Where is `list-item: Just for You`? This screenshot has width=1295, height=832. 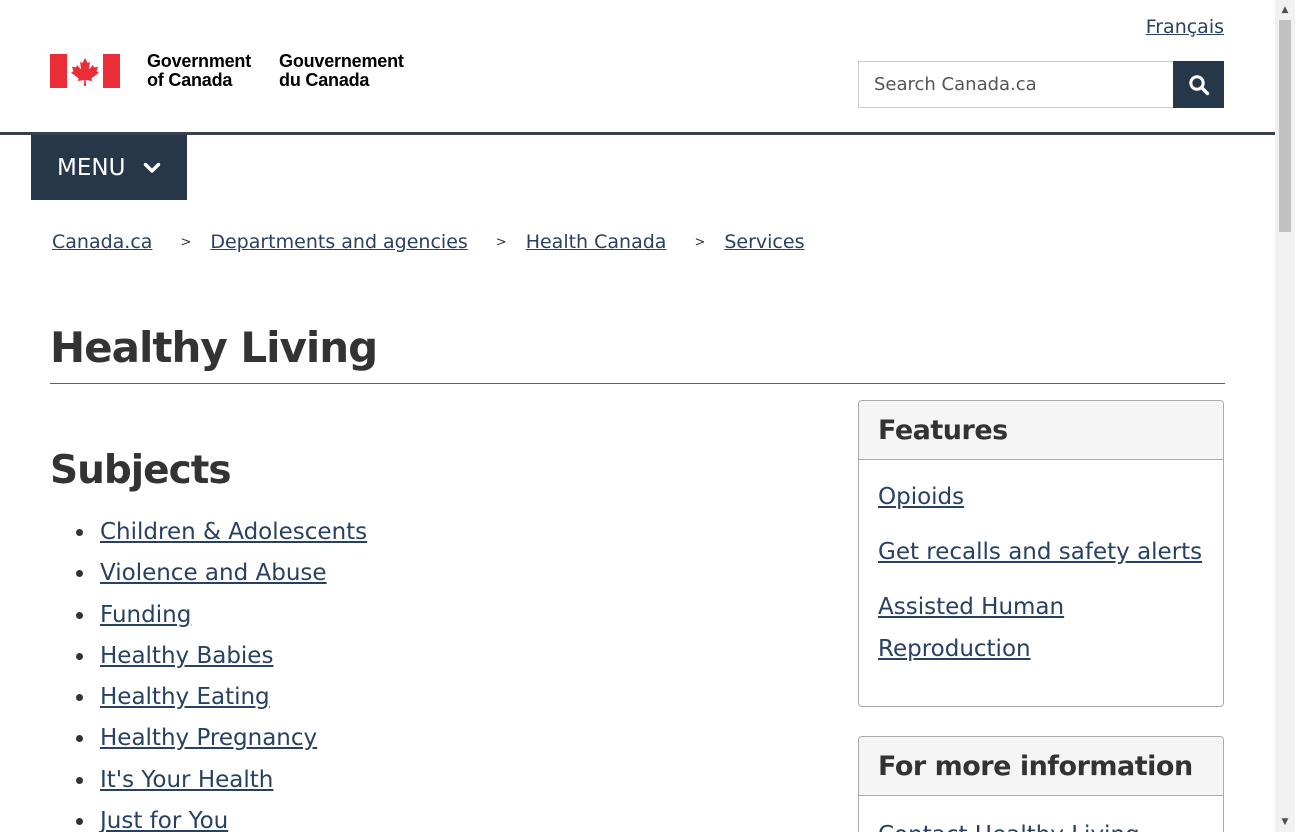 list-item: Just for You is located at coordinates (221, 816).